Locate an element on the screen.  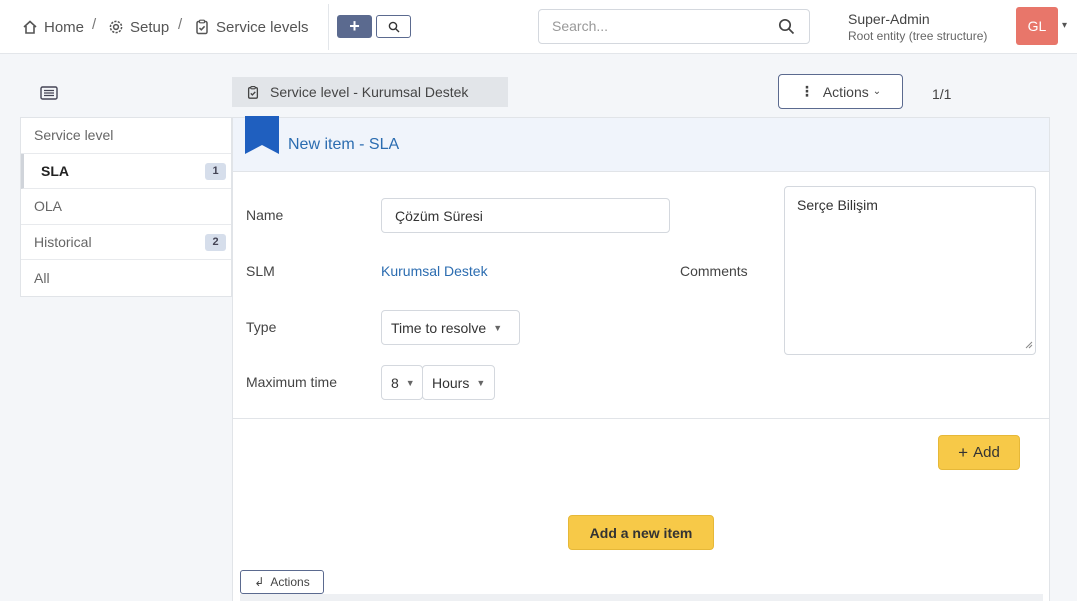
massive-actions-button: ↲ Actions is located at coordinates (282, 582).